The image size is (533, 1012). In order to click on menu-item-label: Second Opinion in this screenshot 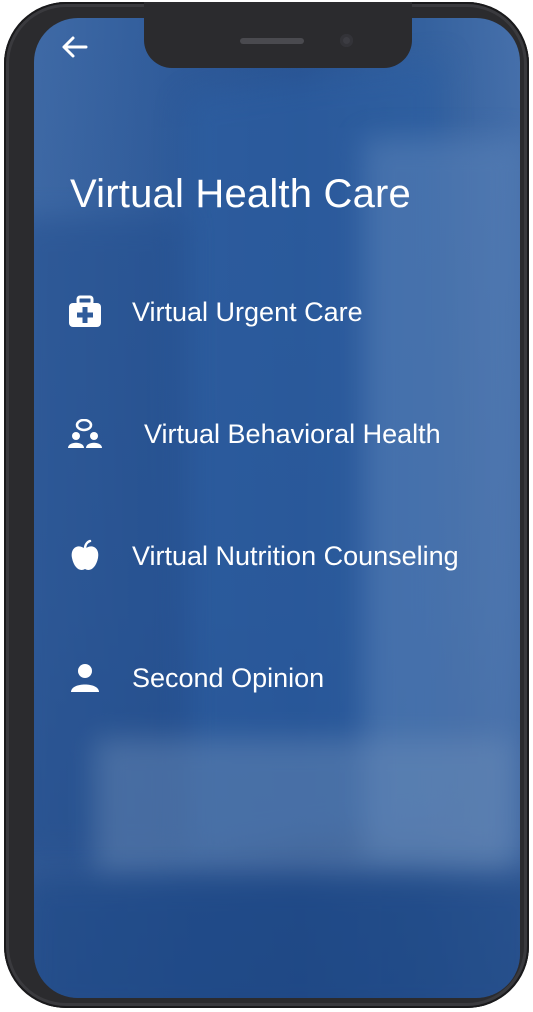, I will do `click(228, 677)`.